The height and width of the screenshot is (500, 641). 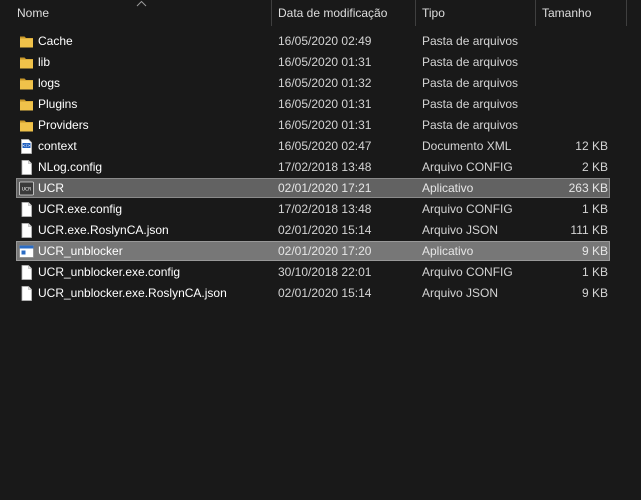 I want to click on file-date-modified: 30/10/2018 22:01, so click(x=325, y=272).